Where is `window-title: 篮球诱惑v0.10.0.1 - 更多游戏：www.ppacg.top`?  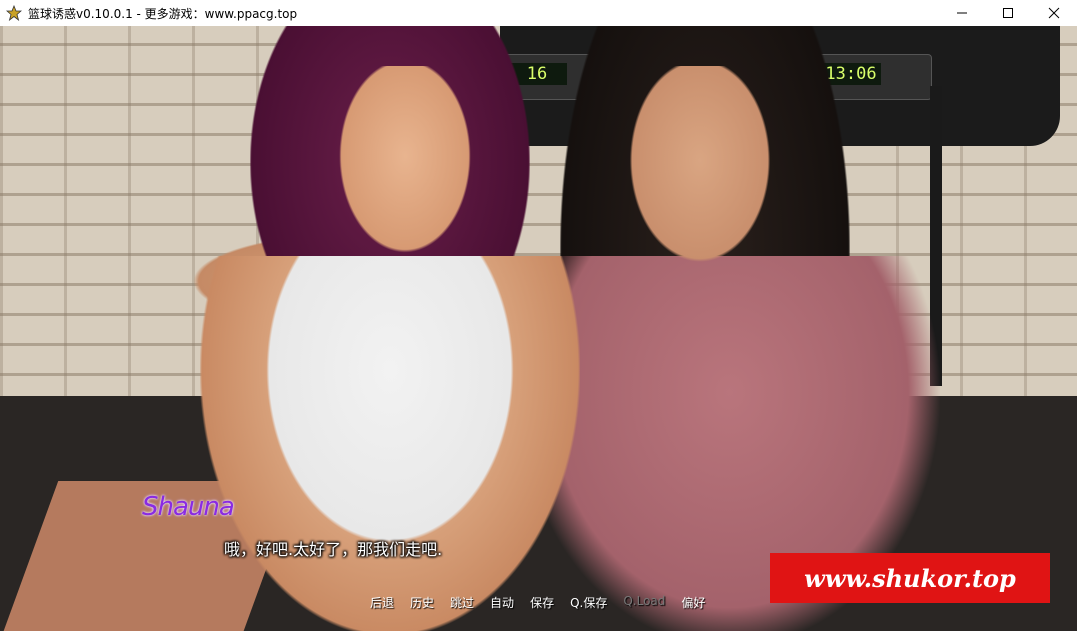 window-title: 篮球诱惑v0.10.0.1 - 更多游戏：www.ppacg.top is located at coordinates (163, 13).